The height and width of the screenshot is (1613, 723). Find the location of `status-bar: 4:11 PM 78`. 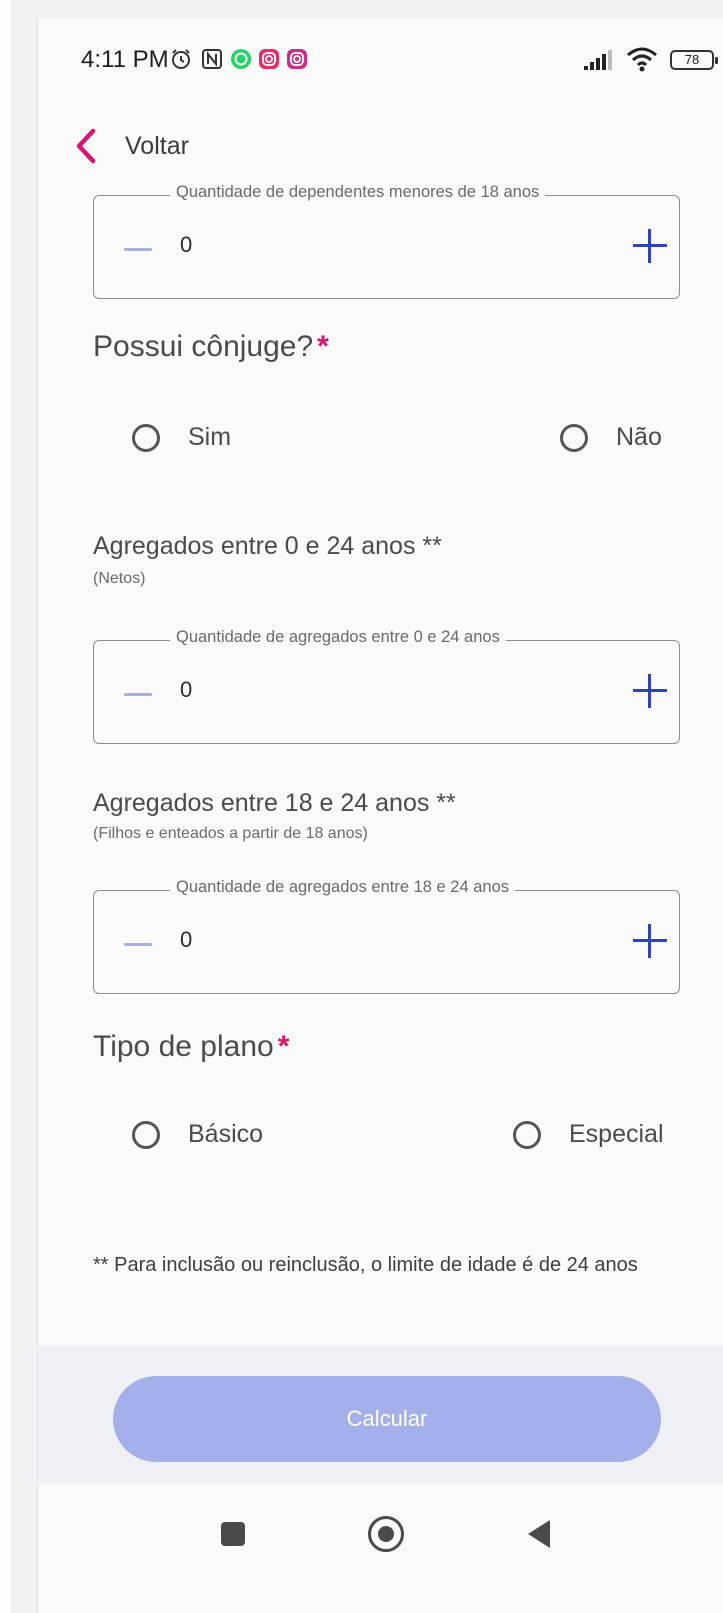

status-bar: 4:11 PM 78 is located at coordinates (380, 66).